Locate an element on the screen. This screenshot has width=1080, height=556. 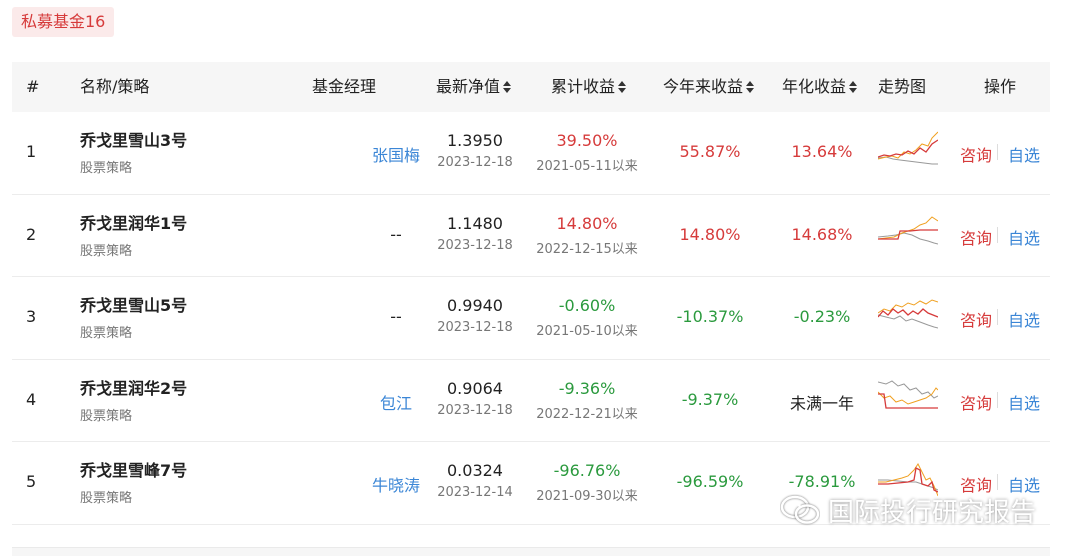
cumulative-return: -0.60% is located at coordinates (587, 305).